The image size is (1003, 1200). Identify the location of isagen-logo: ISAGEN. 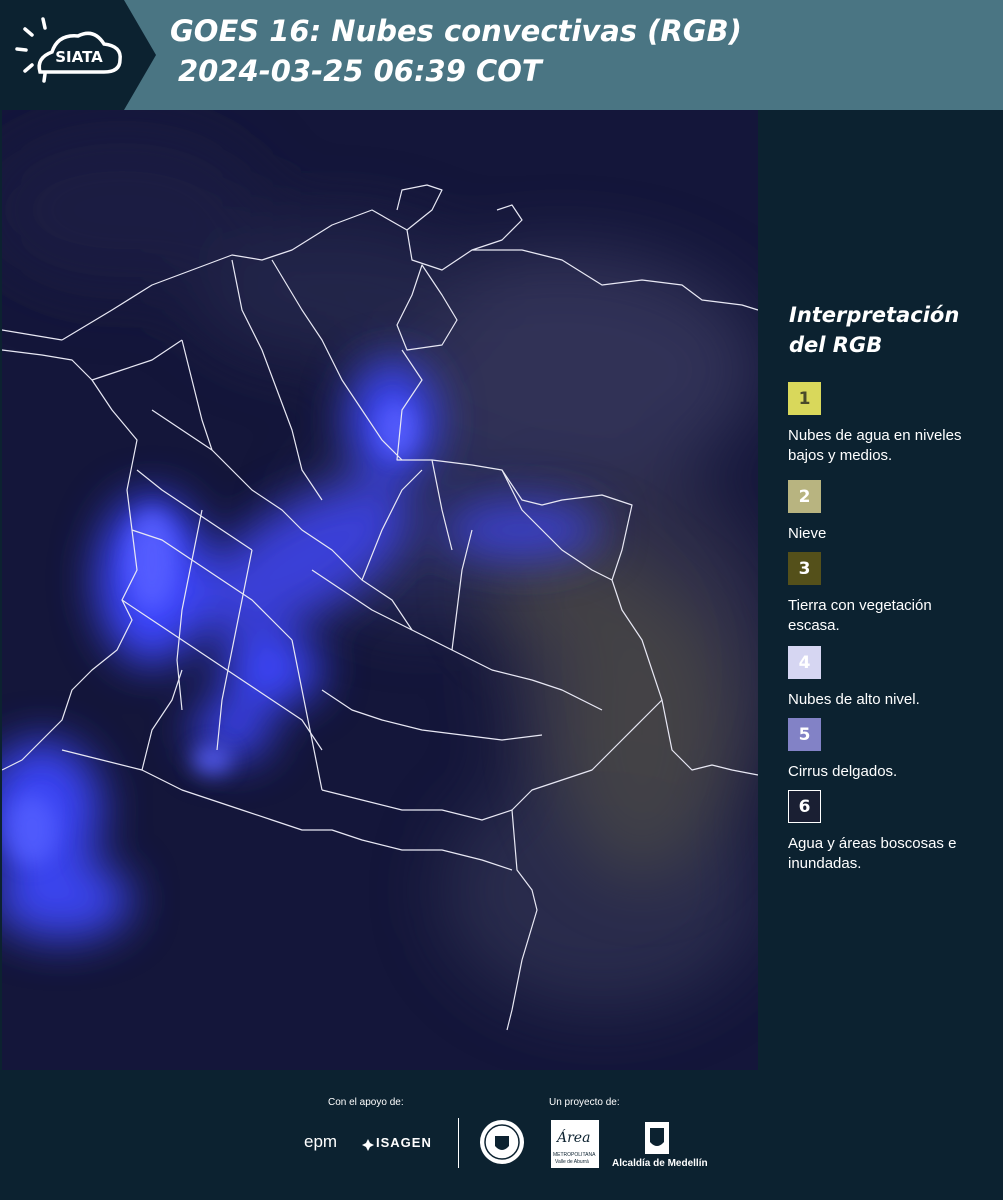
(404, 1142).